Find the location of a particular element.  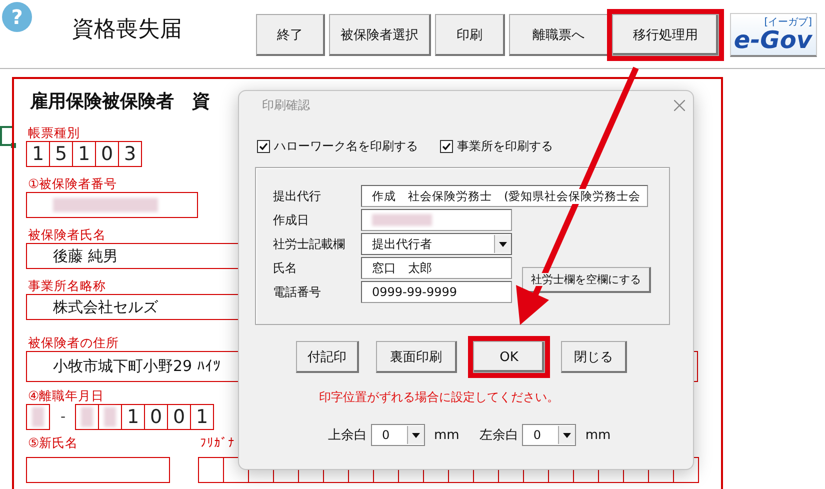

page-title: 資格喪失届 is located at coordinates (127, 30).